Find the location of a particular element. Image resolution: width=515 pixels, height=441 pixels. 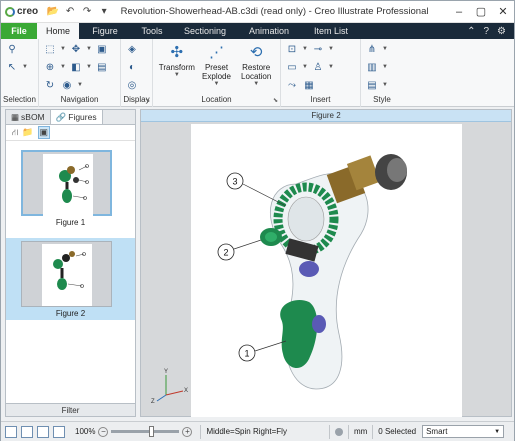

ribbon-expand-icon: ⌃ is located at coordinates (471, 31).